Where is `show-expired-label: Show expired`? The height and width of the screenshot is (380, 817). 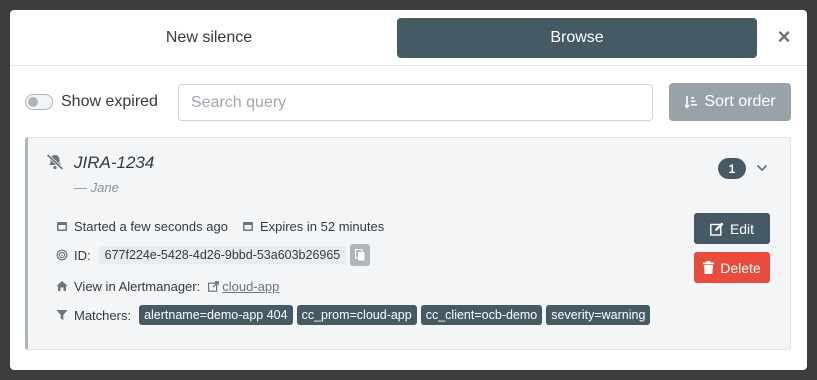 show-expired-label: Show expired is located at coordinates (109, 102).